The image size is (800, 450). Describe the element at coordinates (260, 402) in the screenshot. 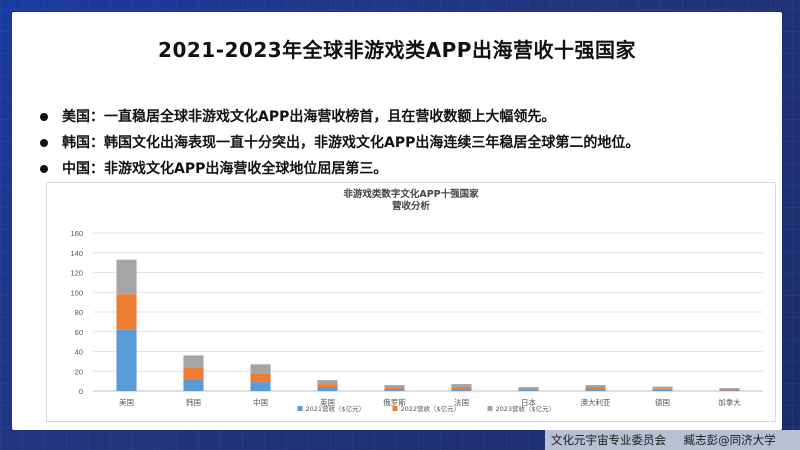

I see `x-tick-label: 中国` at that location.